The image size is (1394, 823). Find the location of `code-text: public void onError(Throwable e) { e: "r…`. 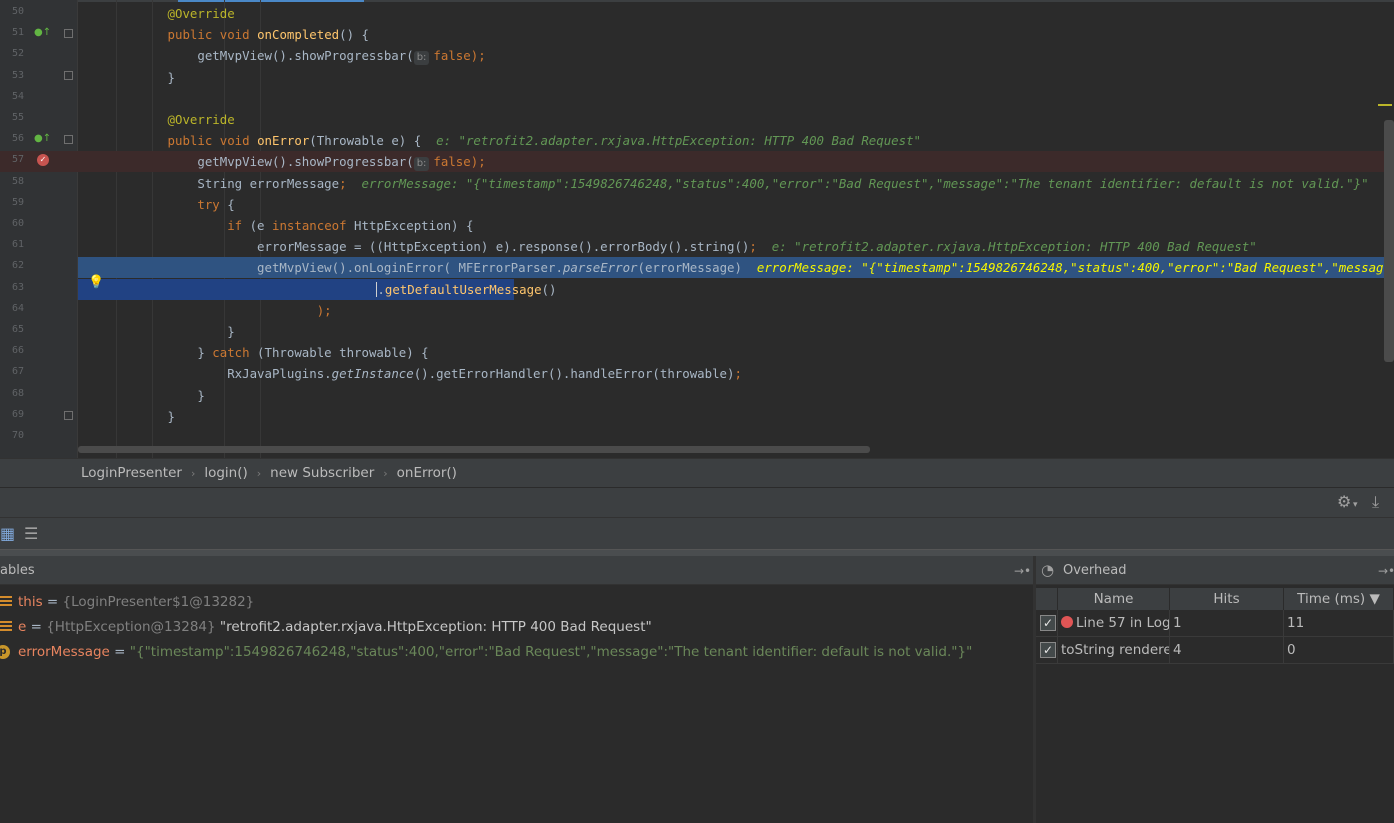

code-text: public void onError(Throwable e) { e: "r… is located at coordinates (499, 140).